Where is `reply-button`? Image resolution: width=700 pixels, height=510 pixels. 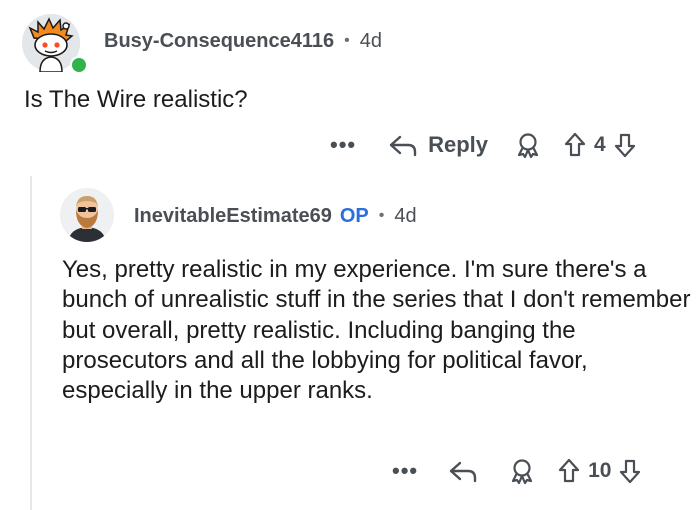
reply-button is located at coordinates (463, 471).